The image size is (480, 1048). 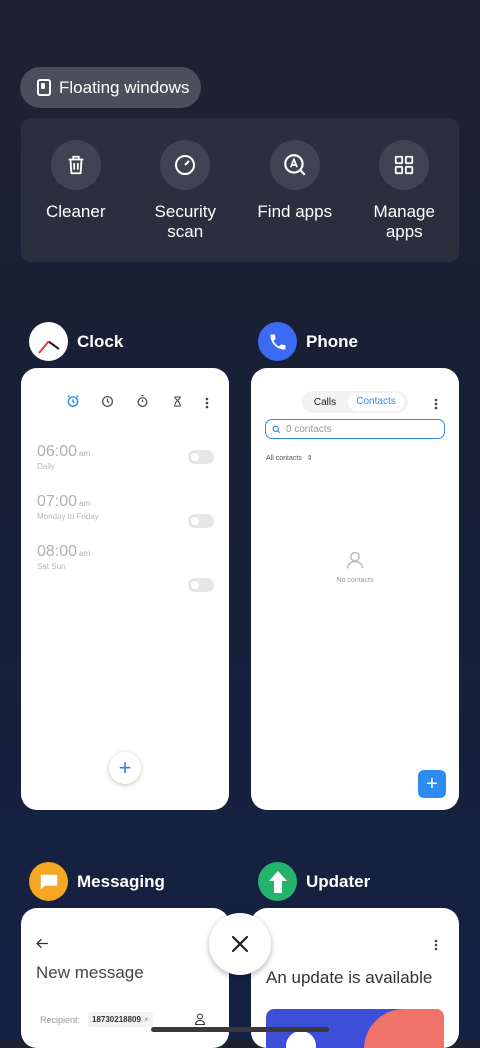 What do you see at coordinates (46, 466) in the screenshot?
I see `alarm-repeat: Daily` at bounding box center [46, 466].